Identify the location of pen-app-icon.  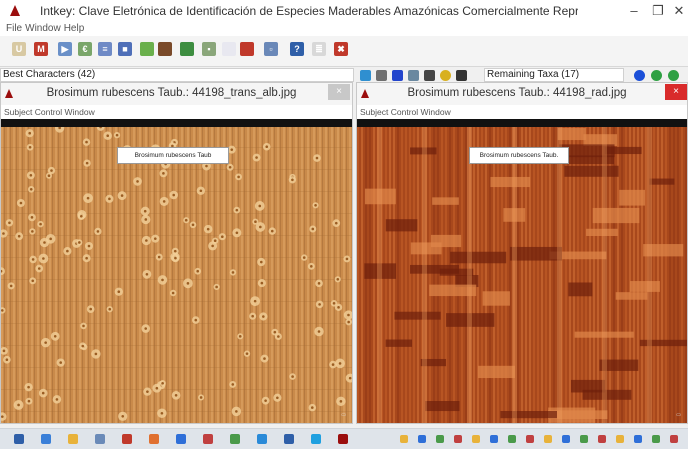
(208, 439).